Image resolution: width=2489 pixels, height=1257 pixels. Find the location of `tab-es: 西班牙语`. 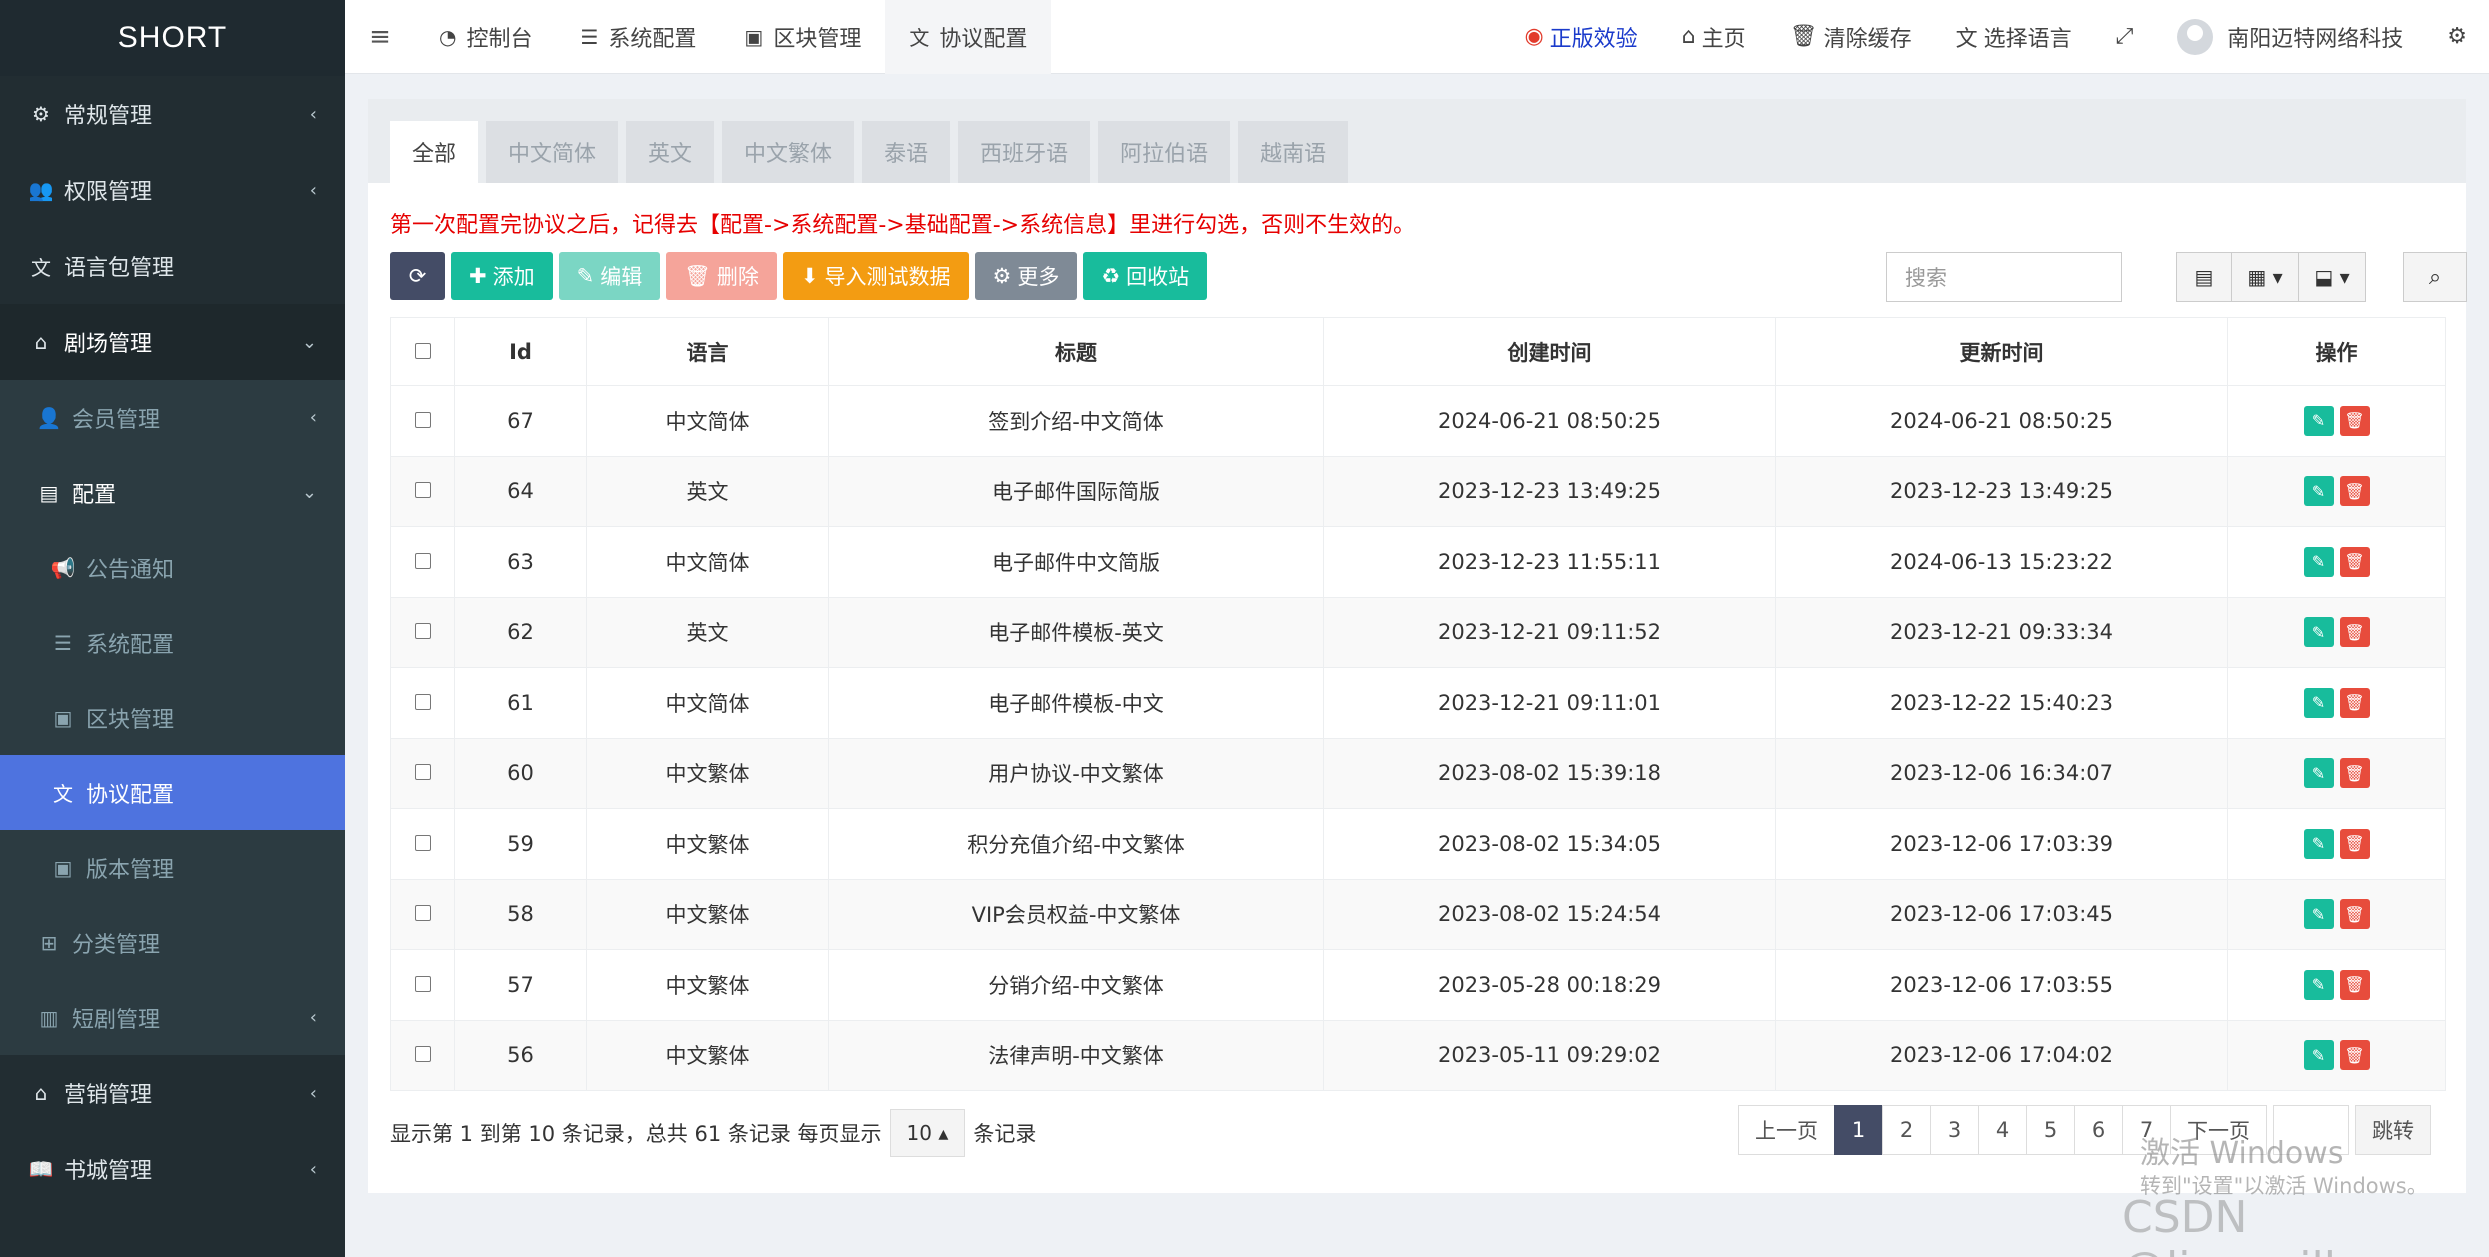

tab-es: 西班牙语 is located at coordinates (1024, 152).